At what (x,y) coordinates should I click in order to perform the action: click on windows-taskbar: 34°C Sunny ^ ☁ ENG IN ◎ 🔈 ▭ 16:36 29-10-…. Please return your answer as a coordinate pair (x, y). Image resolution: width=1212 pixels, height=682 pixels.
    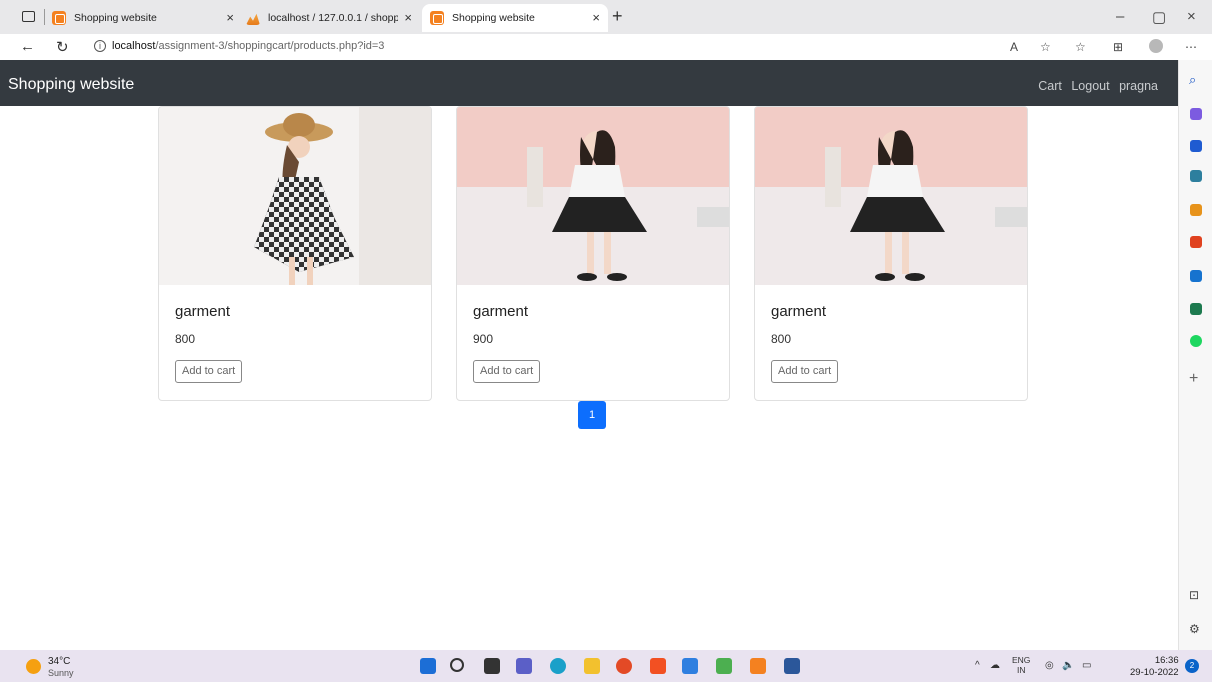
    Looking at the image, I should click on (606, 666).